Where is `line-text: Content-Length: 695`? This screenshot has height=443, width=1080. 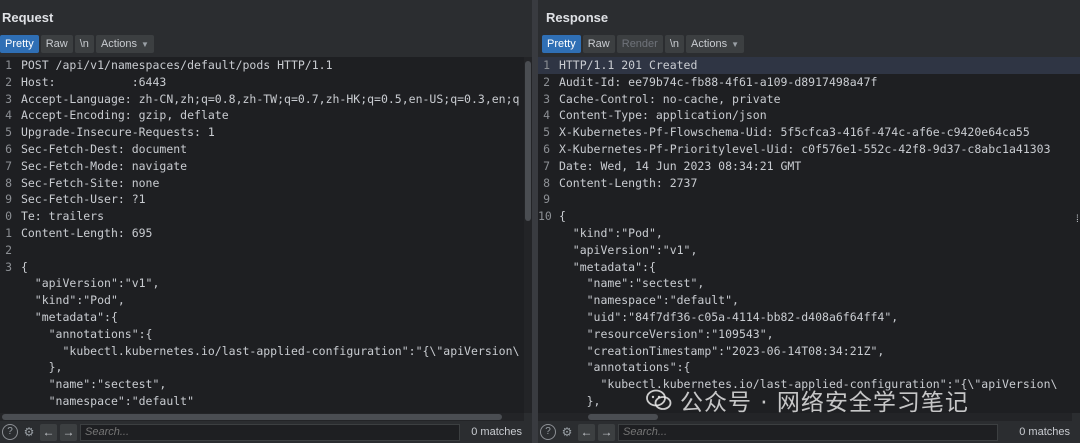
line-text: Content-Length: 695 is located at coordinates (86, 232).